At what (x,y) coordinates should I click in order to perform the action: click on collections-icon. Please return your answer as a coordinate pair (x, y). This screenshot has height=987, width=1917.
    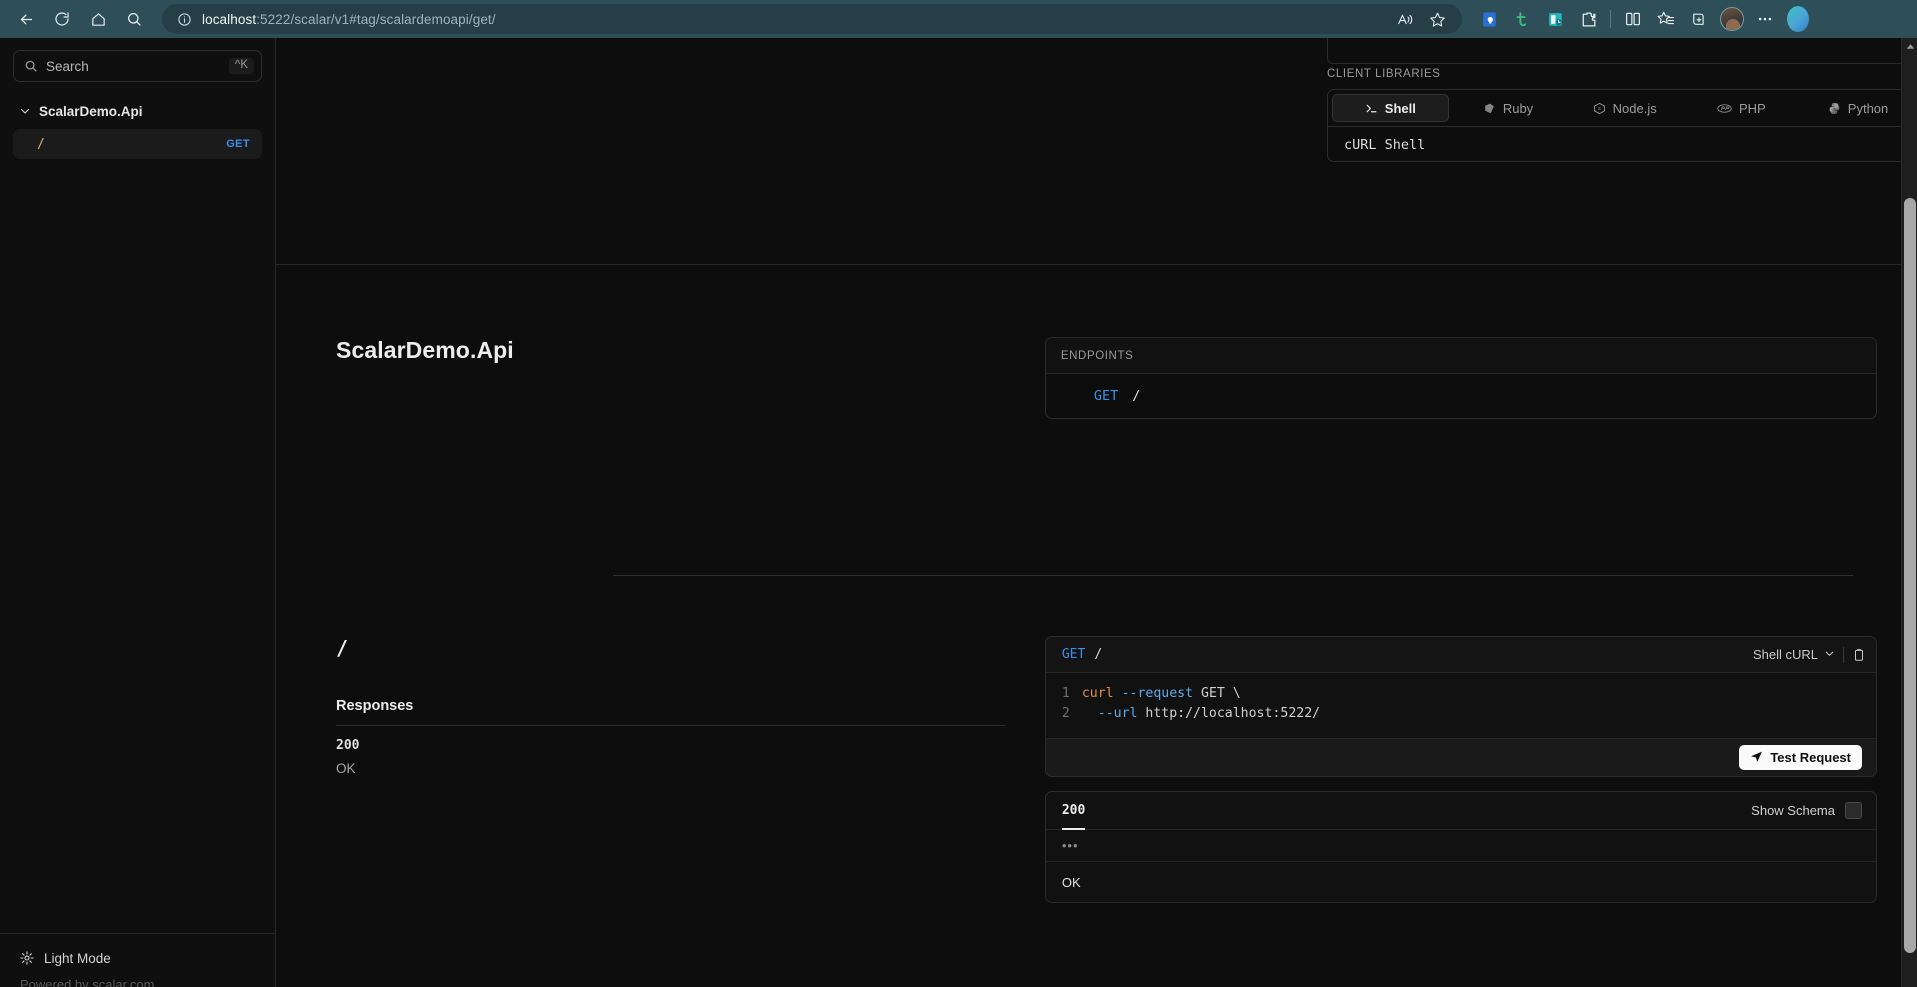
    Looking at the image, I should click on (1666, 19).